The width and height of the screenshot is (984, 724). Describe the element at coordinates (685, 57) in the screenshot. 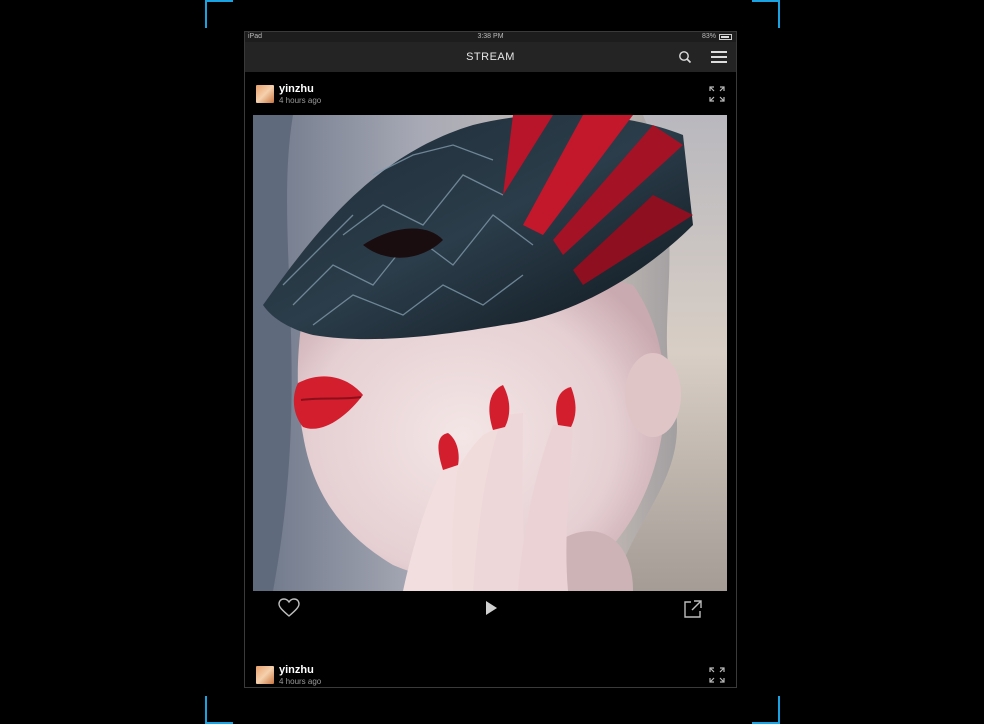

I see `search-icon` at that location.